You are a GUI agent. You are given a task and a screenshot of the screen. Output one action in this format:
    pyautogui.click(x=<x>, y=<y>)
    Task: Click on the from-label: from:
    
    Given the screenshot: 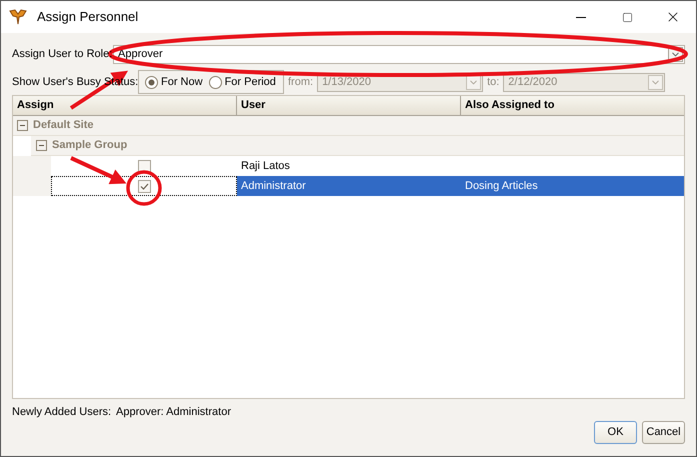 What is the action you would take?
    pyautogui.click(x=301, y=82)
    